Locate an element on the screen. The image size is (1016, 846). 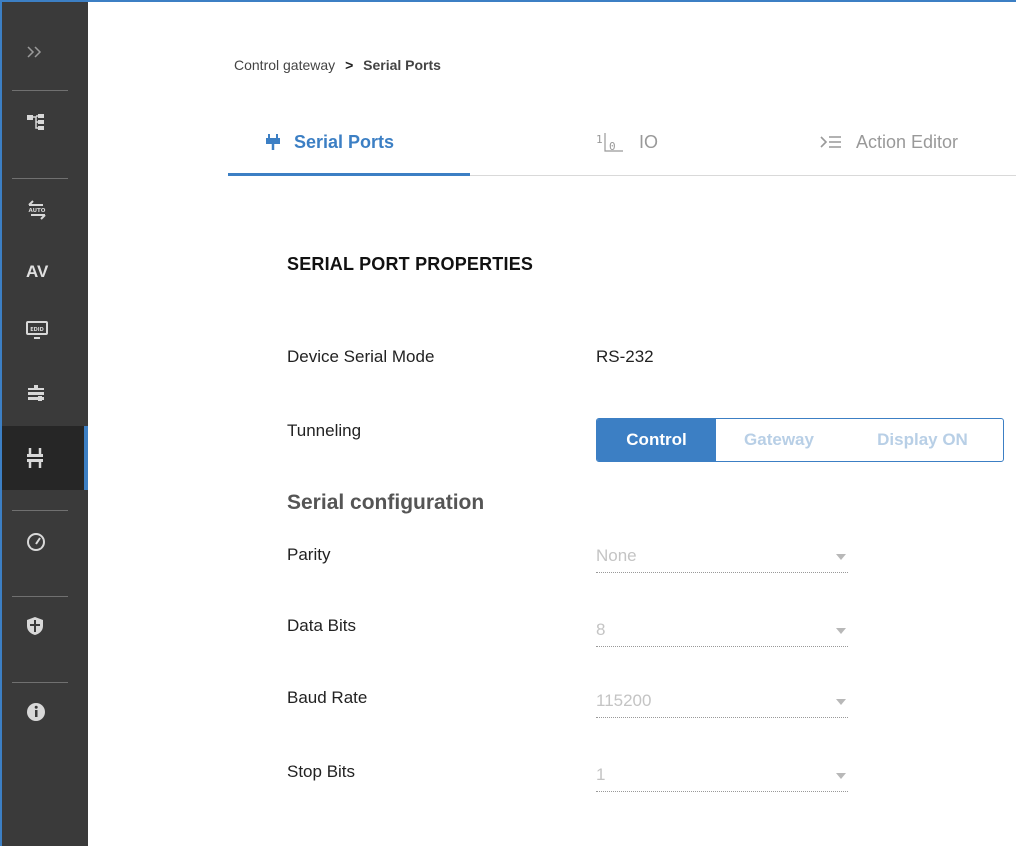
tab-label: Action Editor is located at coordinates (907, 141).